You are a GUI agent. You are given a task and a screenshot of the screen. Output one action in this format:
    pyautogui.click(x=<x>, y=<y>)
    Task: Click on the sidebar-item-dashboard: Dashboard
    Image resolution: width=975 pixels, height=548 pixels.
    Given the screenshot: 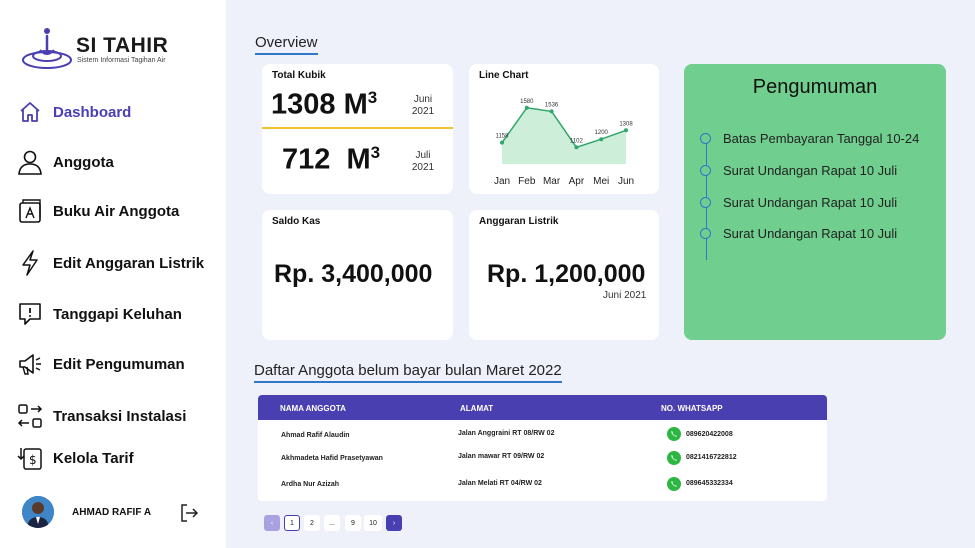 What is the action you would take?
    pyautogui.click(x=118, y=112)
    